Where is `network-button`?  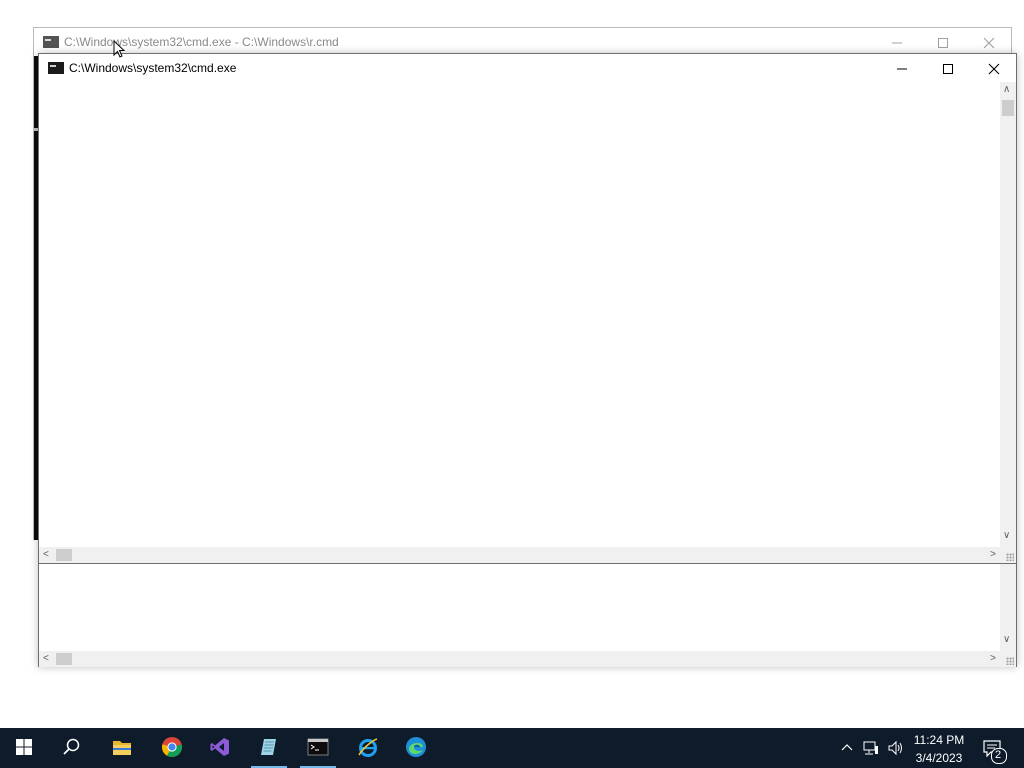
network-button is located at coordinates (871, 748).